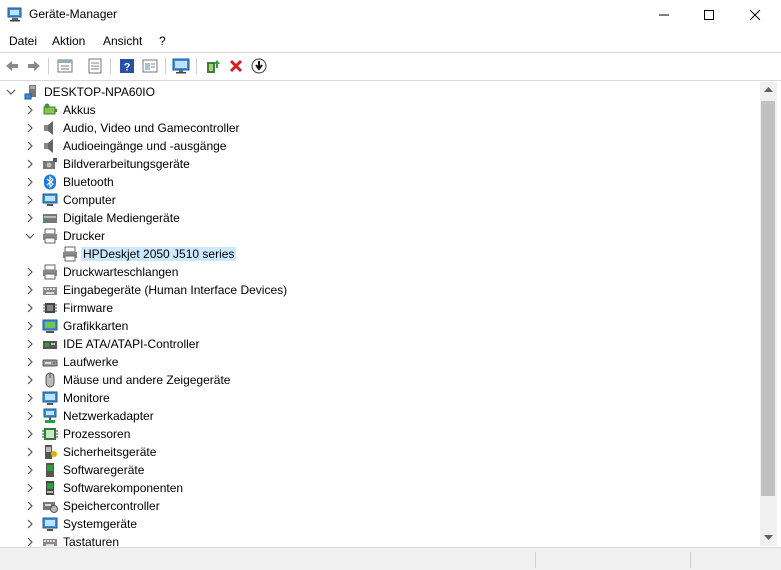 The height and width of the screenshot is (570, 781). I want to click on maximize-button, so click(709, 15).